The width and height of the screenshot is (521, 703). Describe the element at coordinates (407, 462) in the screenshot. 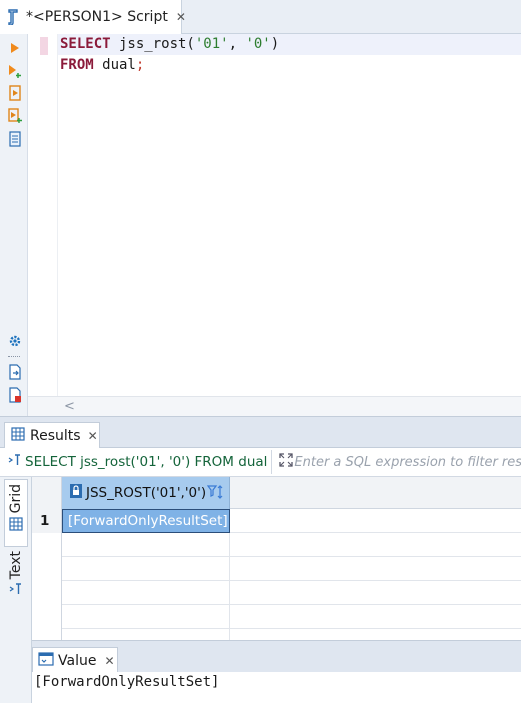

I see `filter-expression-input` at that location.